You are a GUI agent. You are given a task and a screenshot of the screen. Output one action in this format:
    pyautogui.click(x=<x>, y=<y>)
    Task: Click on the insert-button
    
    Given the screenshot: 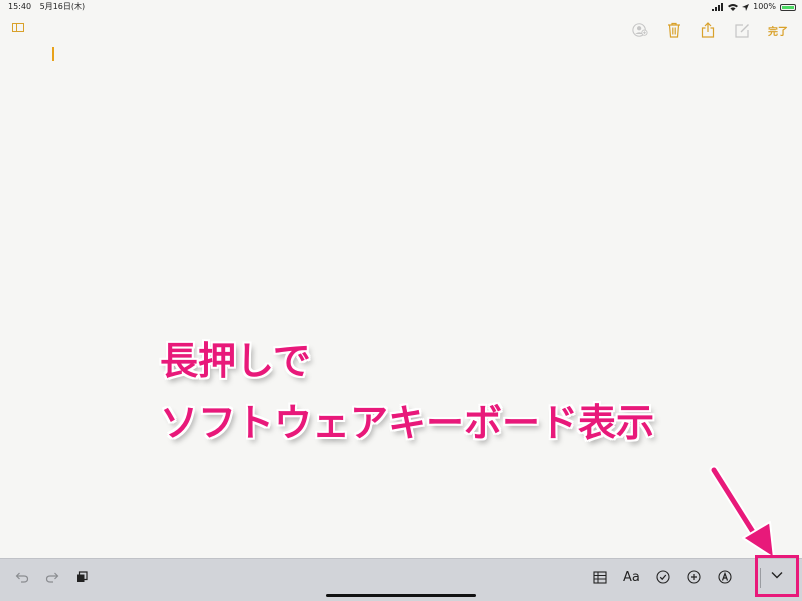 What is the action you would take?
    pyautogui.click(x=694, y=577)
    